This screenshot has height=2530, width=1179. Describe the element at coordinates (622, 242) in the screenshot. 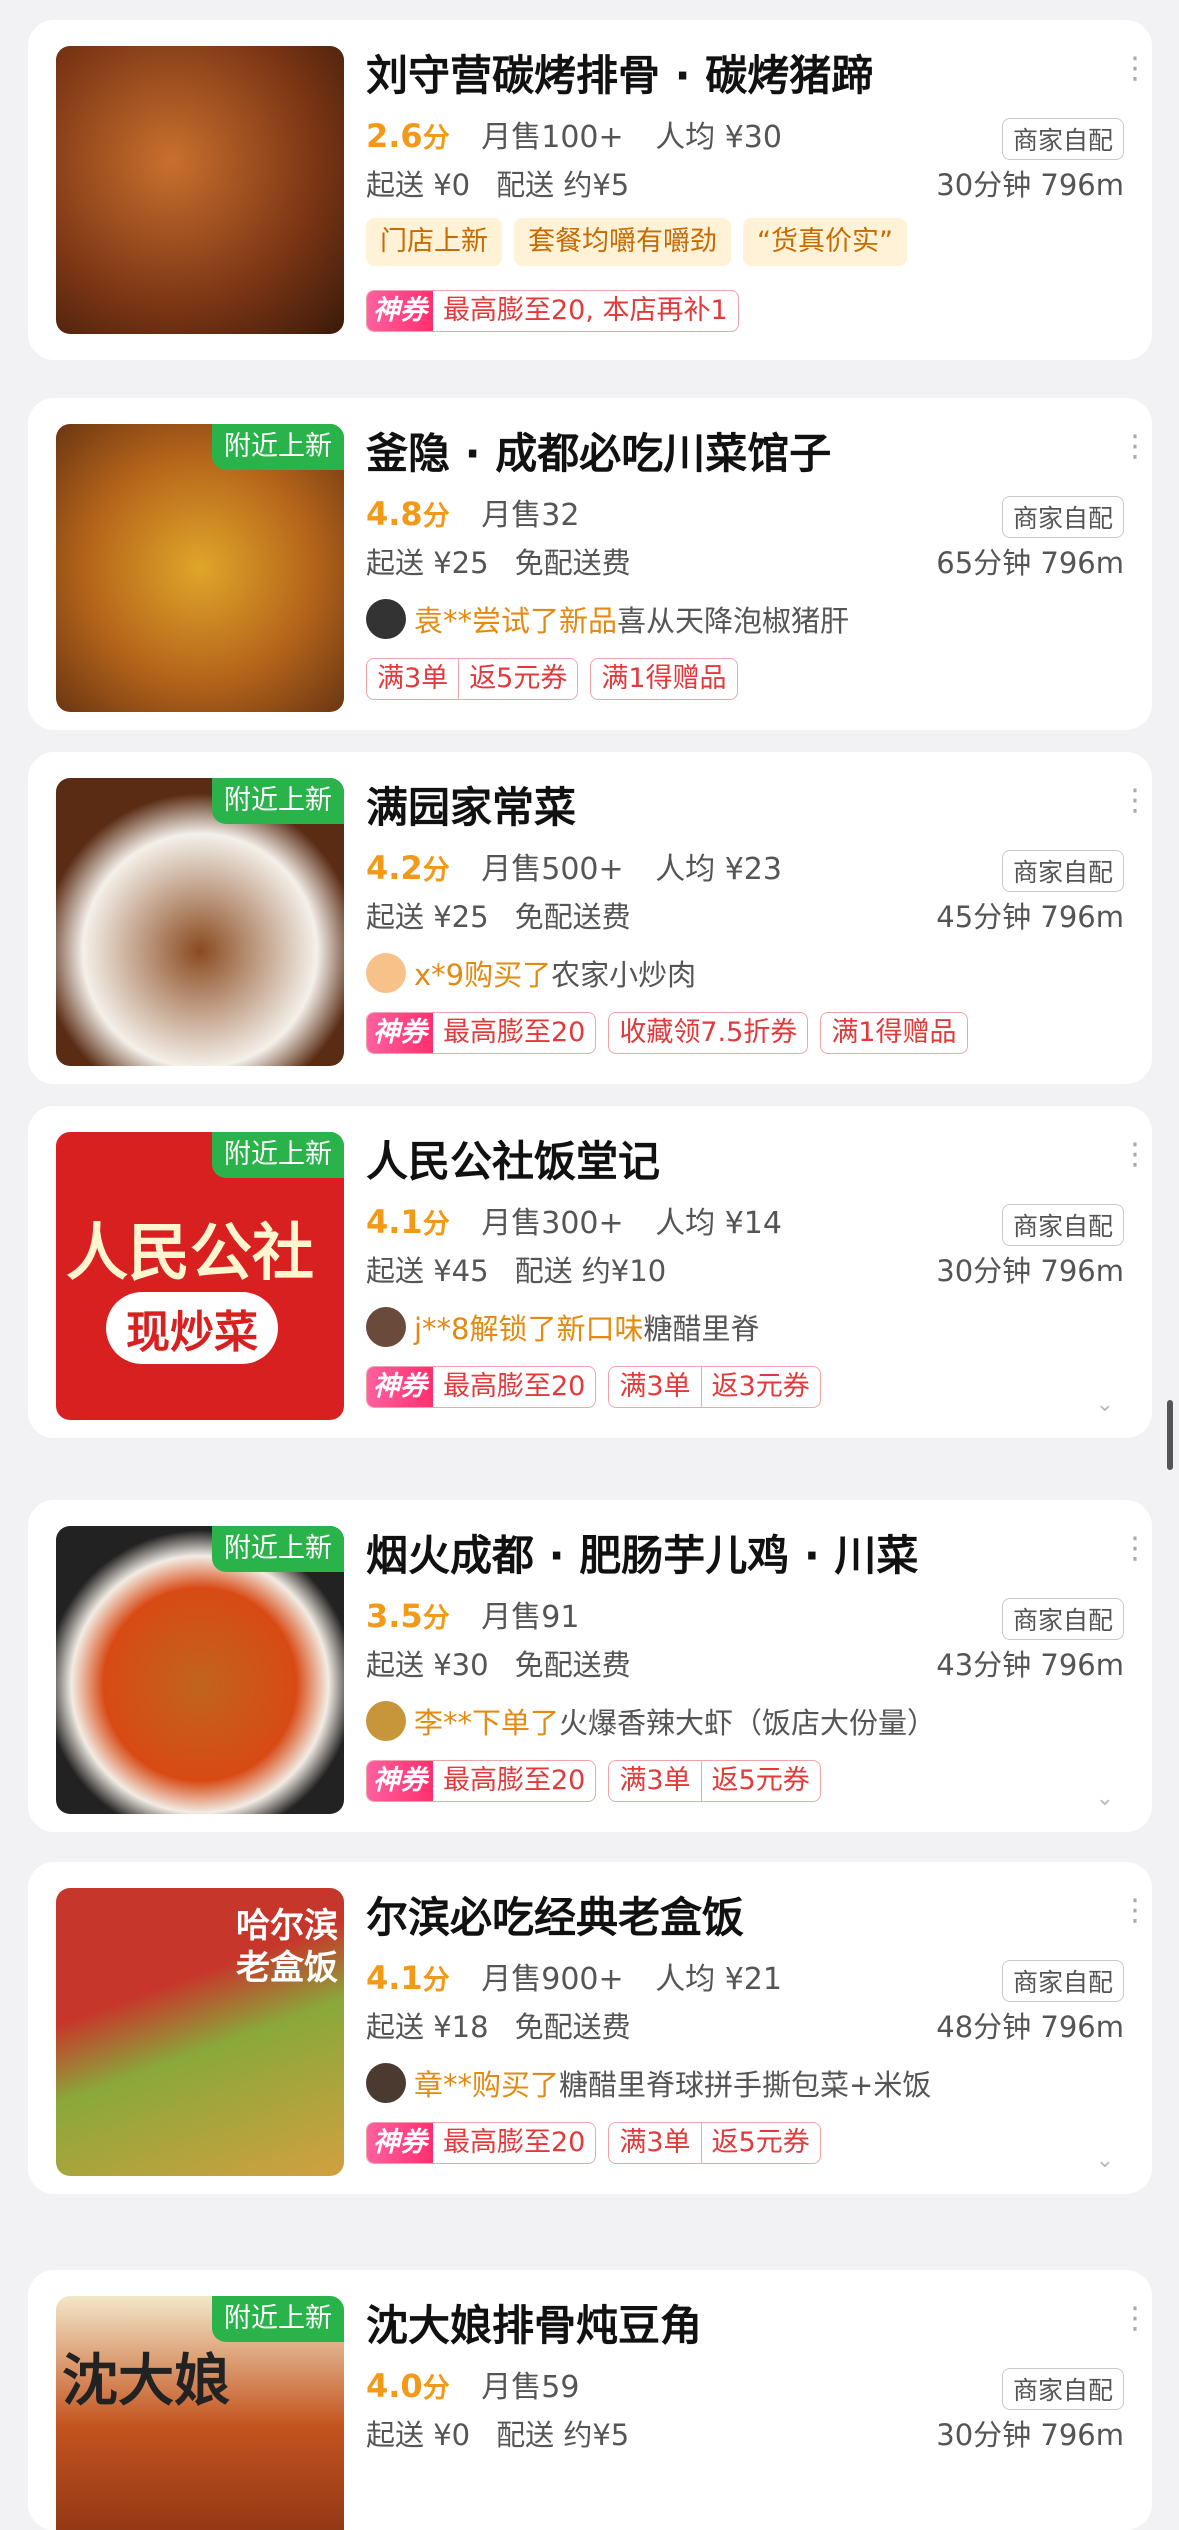

I see `feature-tag: 套餐均嚼有嚼劲` at that location.